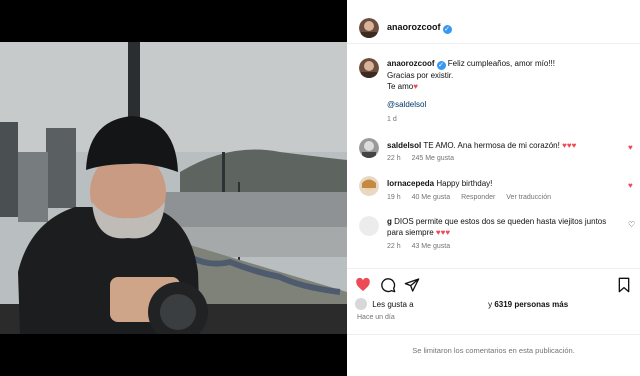 The width and height of the screenshot is (640, 376). Describe the element at coordinates (431, 197) in the screenshot. I see `comment-likes: 40 Me gusta` at that location.